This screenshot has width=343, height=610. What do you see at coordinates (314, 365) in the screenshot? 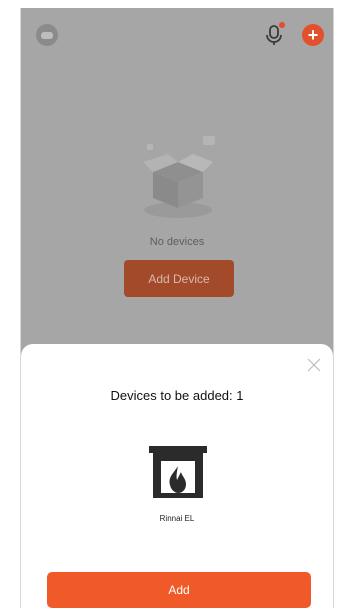
I see `close-icon` at bounding box center [314, 365].